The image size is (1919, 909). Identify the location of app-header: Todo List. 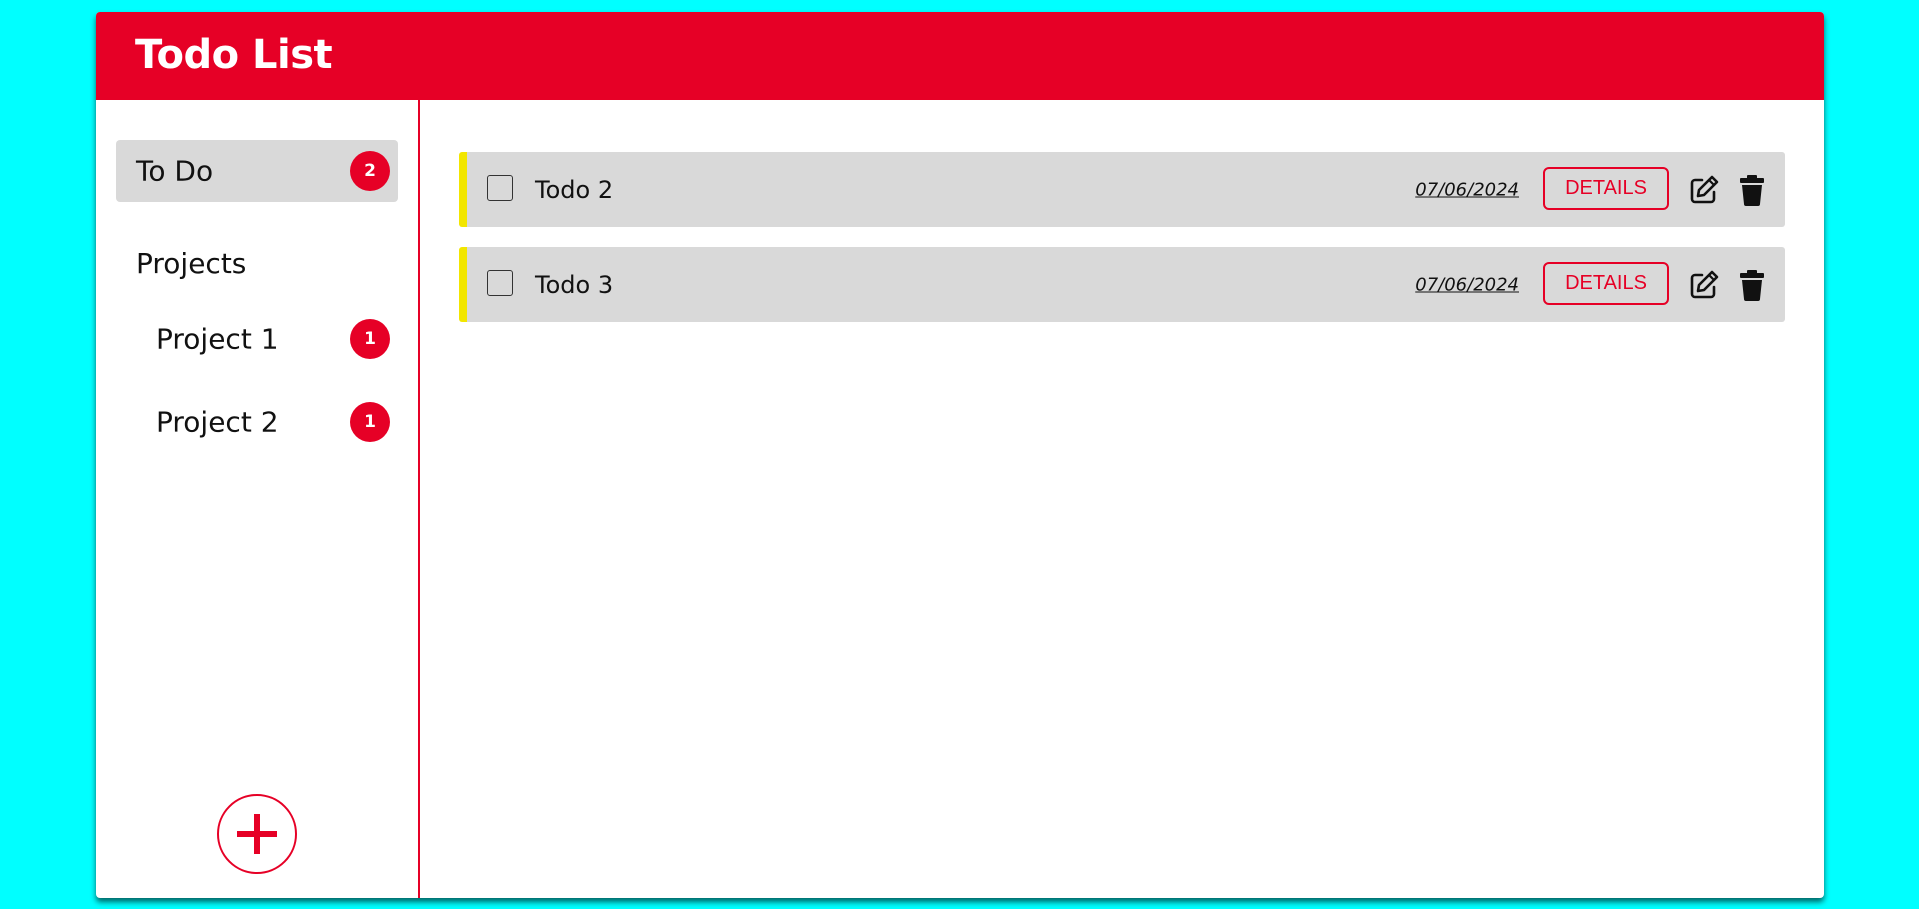
(960, 56).